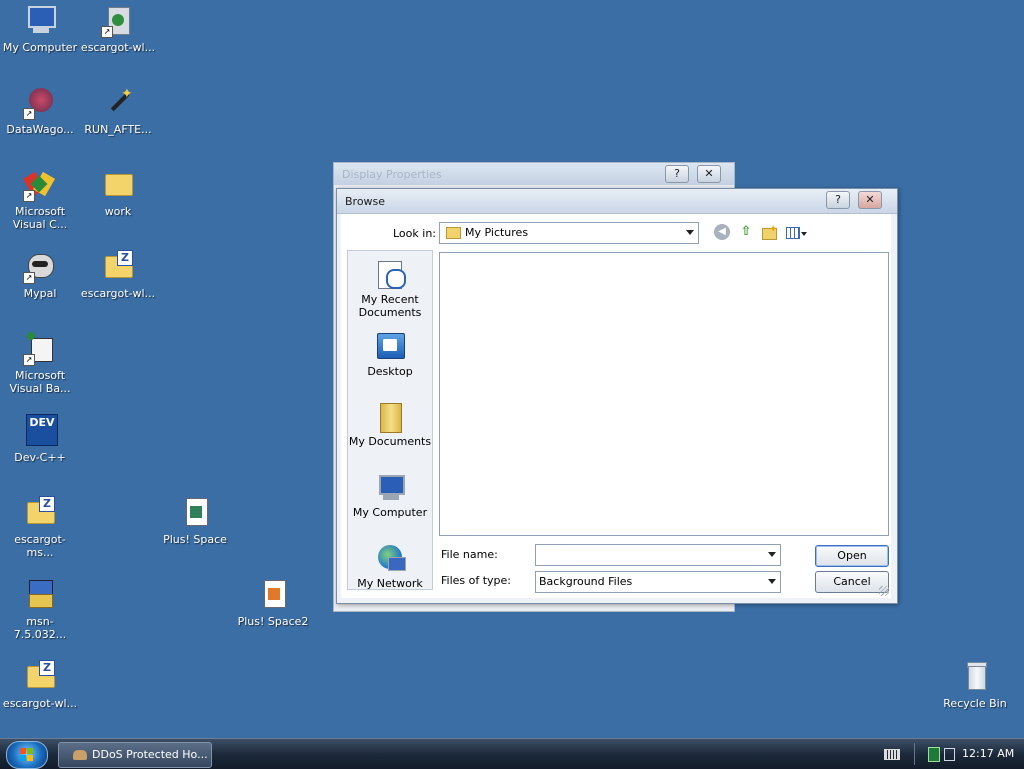 The height and width of the screenshot is (769, 1024). What do you see at coordinates (884, 591) in the screenshot?
I see `resize-grip-icon` at bounding box center [884, 591].